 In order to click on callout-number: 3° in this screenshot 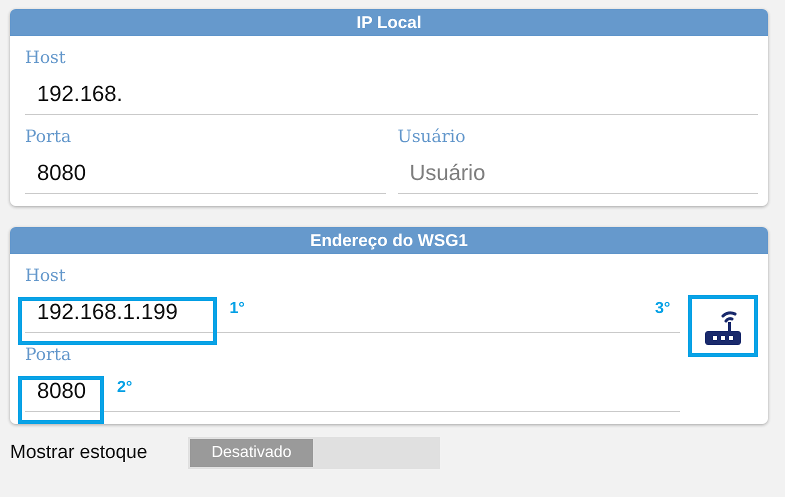, I will do `click(662, 309)`.